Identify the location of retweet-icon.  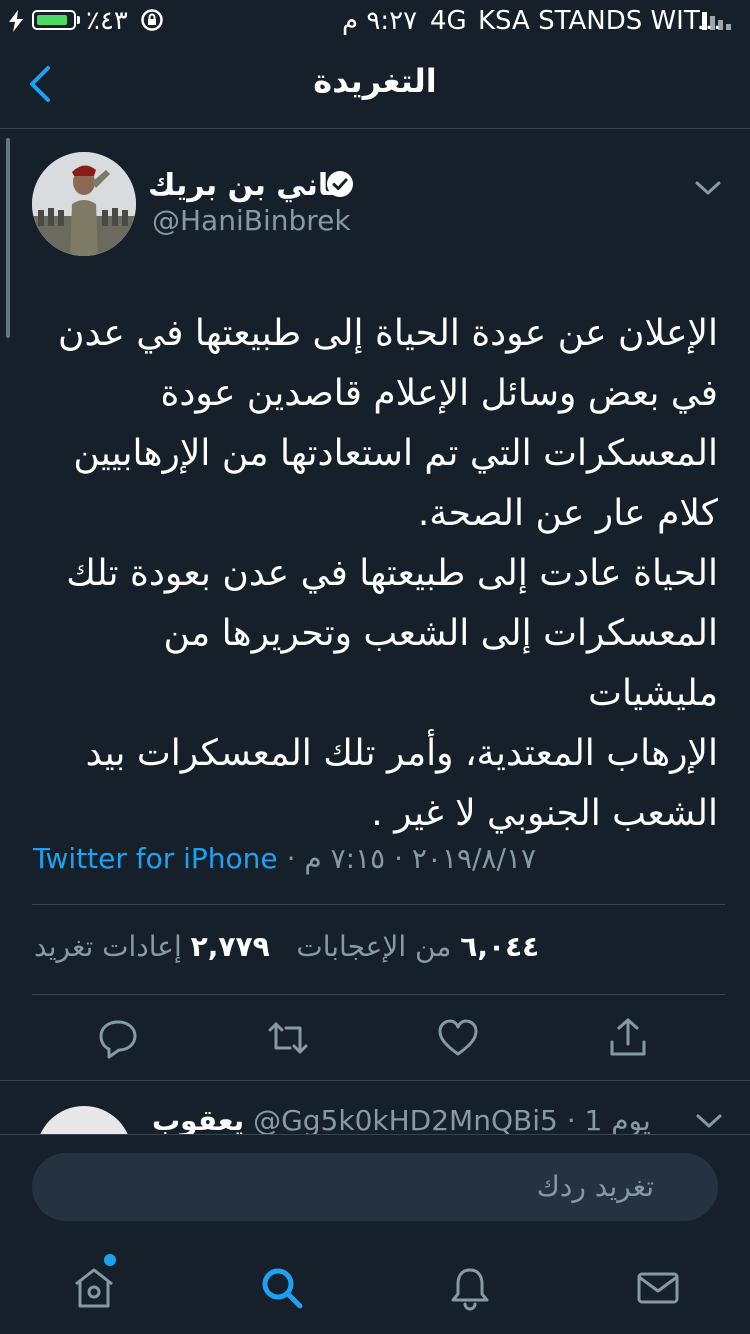
(288, 1038).